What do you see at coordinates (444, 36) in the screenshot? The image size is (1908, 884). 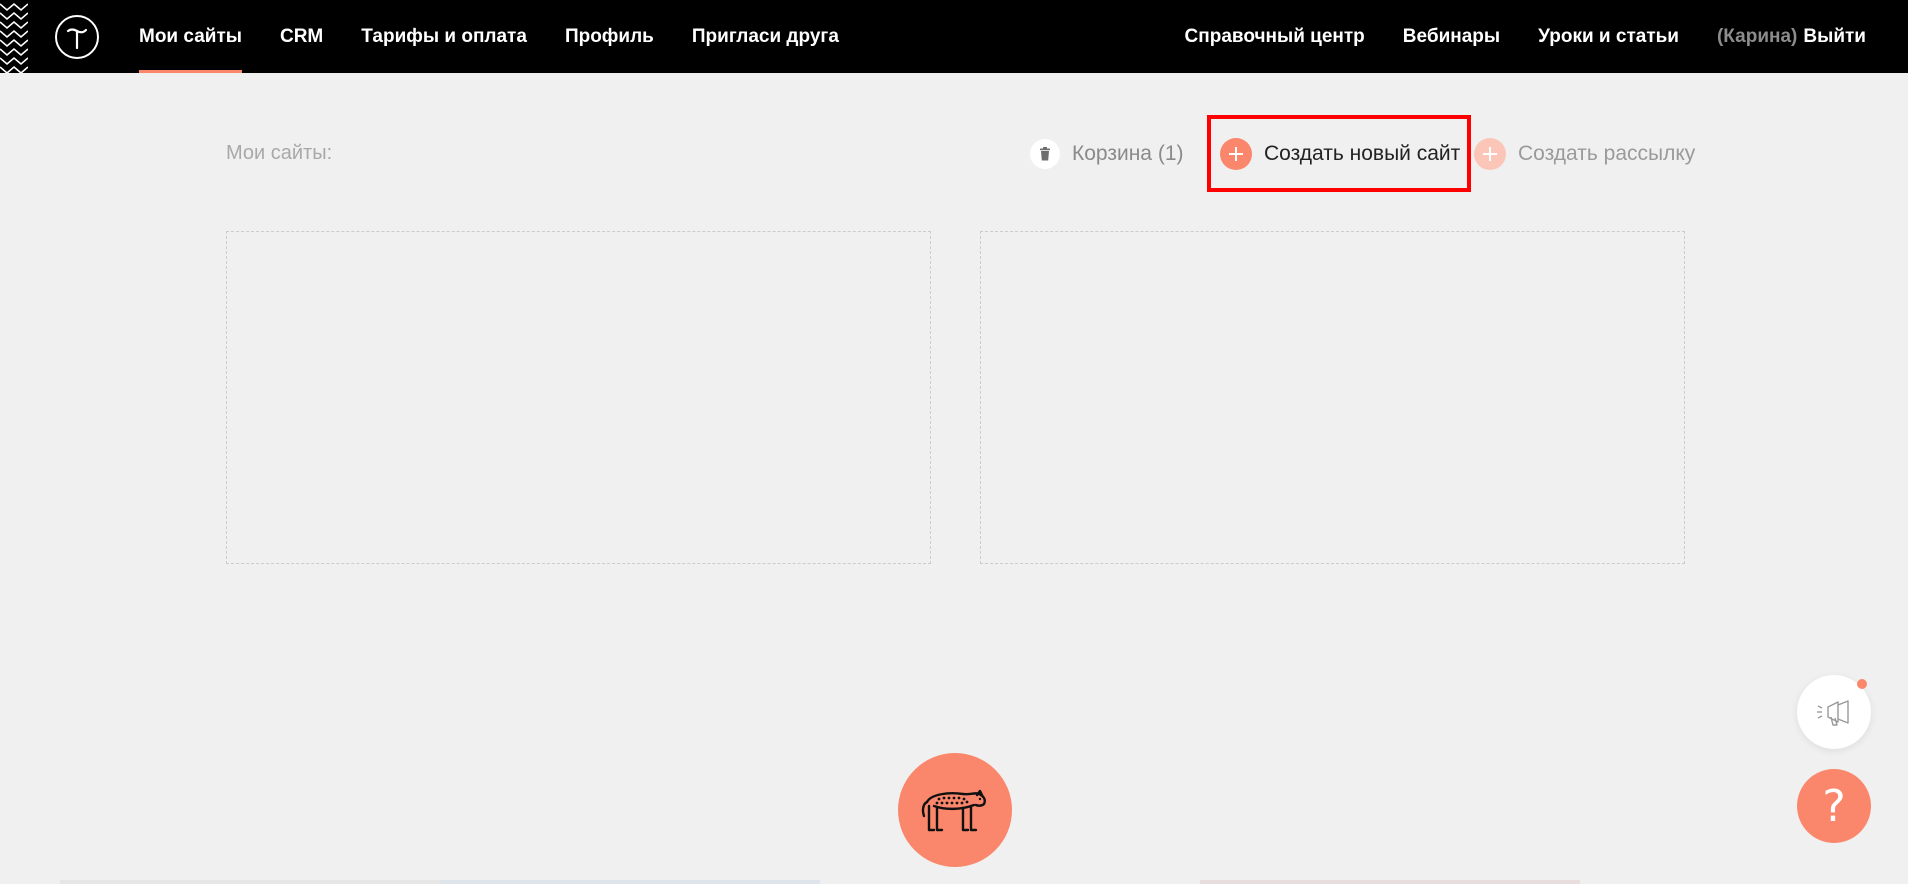 I see `nav-item-tariffs: Тарифы и оплата` at bounding box center [444, 36].